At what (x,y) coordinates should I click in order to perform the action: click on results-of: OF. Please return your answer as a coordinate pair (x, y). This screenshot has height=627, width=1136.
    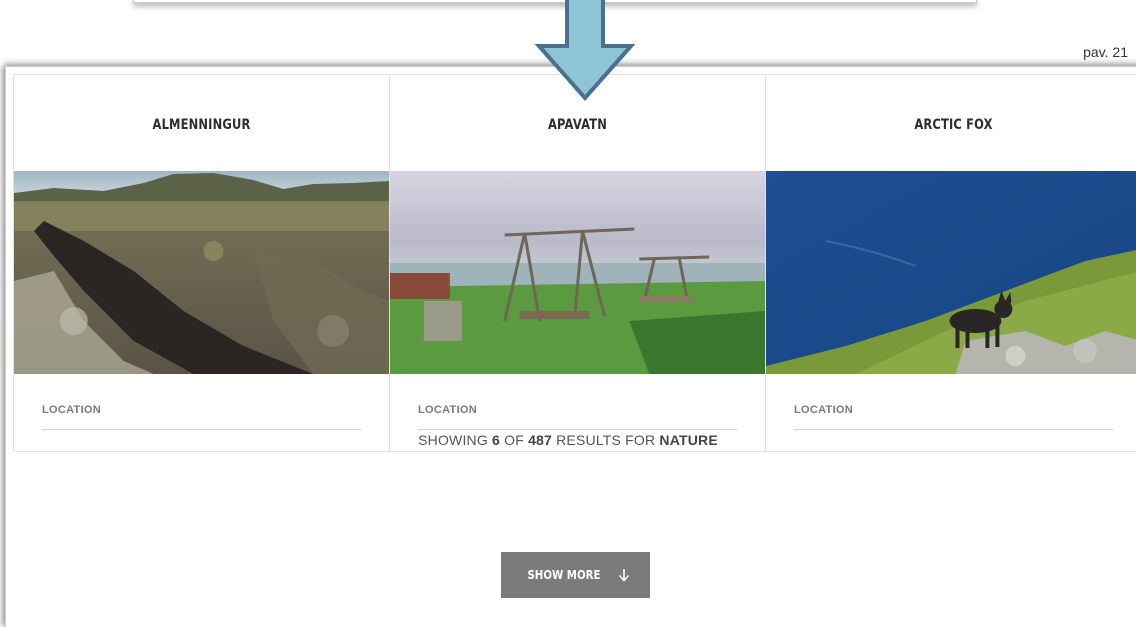
    Looking at the image, I should click on (514, 440).